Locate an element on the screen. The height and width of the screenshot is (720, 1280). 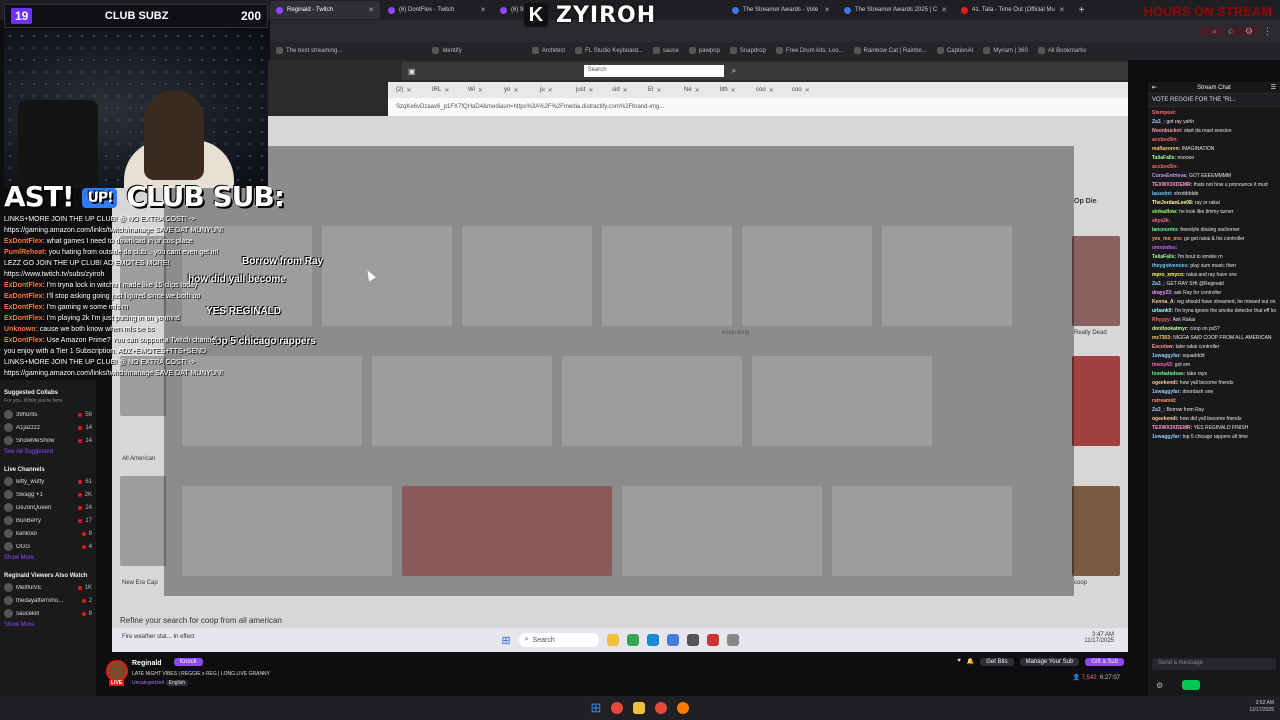
shared-tab: El ✕ is located at coordinates (661, 90).